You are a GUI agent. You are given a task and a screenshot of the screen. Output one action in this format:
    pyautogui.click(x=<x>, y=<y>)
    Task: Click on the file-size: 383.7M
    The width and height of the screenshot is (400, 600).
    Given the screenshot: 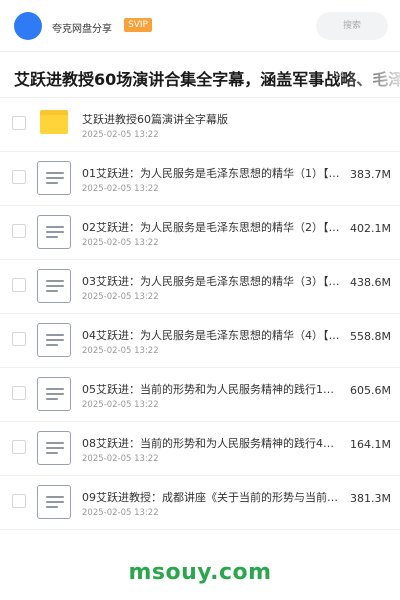 What is the action you would take?
    pyautogui.click(x=370, y=174)
    